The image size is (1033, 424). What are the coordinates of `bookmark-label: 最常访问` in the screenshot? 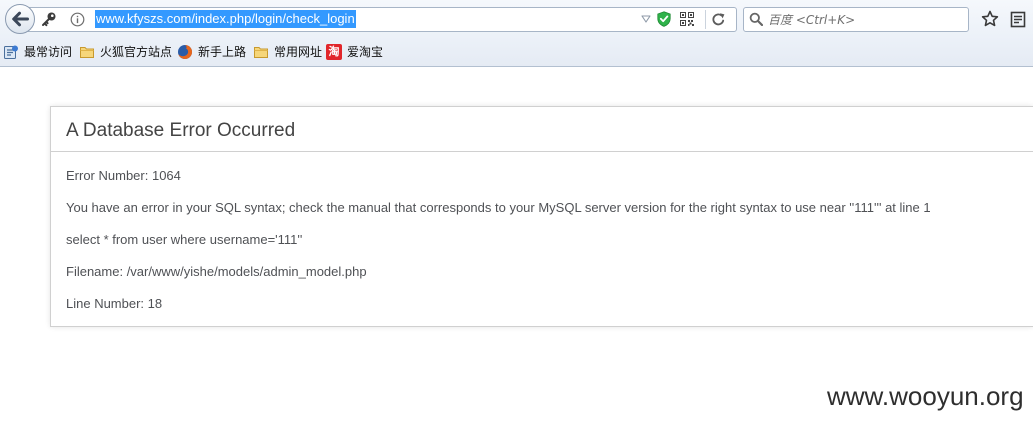 It's located at (48, 52).